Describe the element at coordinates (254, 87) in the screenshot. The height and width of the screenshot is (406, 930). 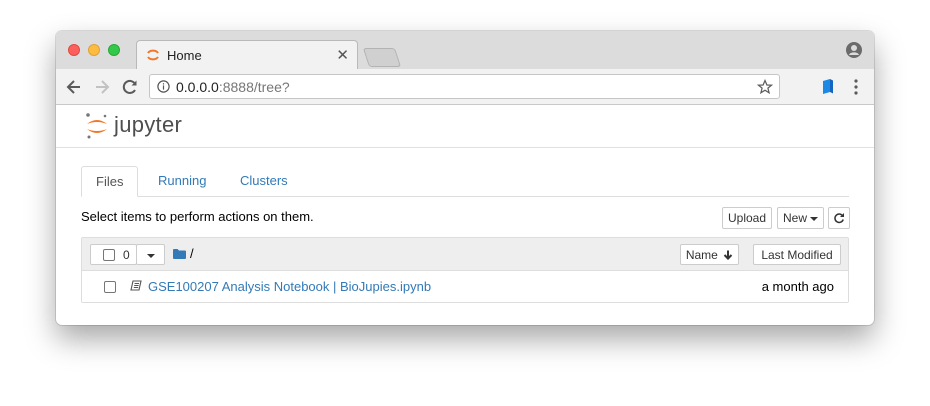
I see `url-path: :8888/tree?` at that location.